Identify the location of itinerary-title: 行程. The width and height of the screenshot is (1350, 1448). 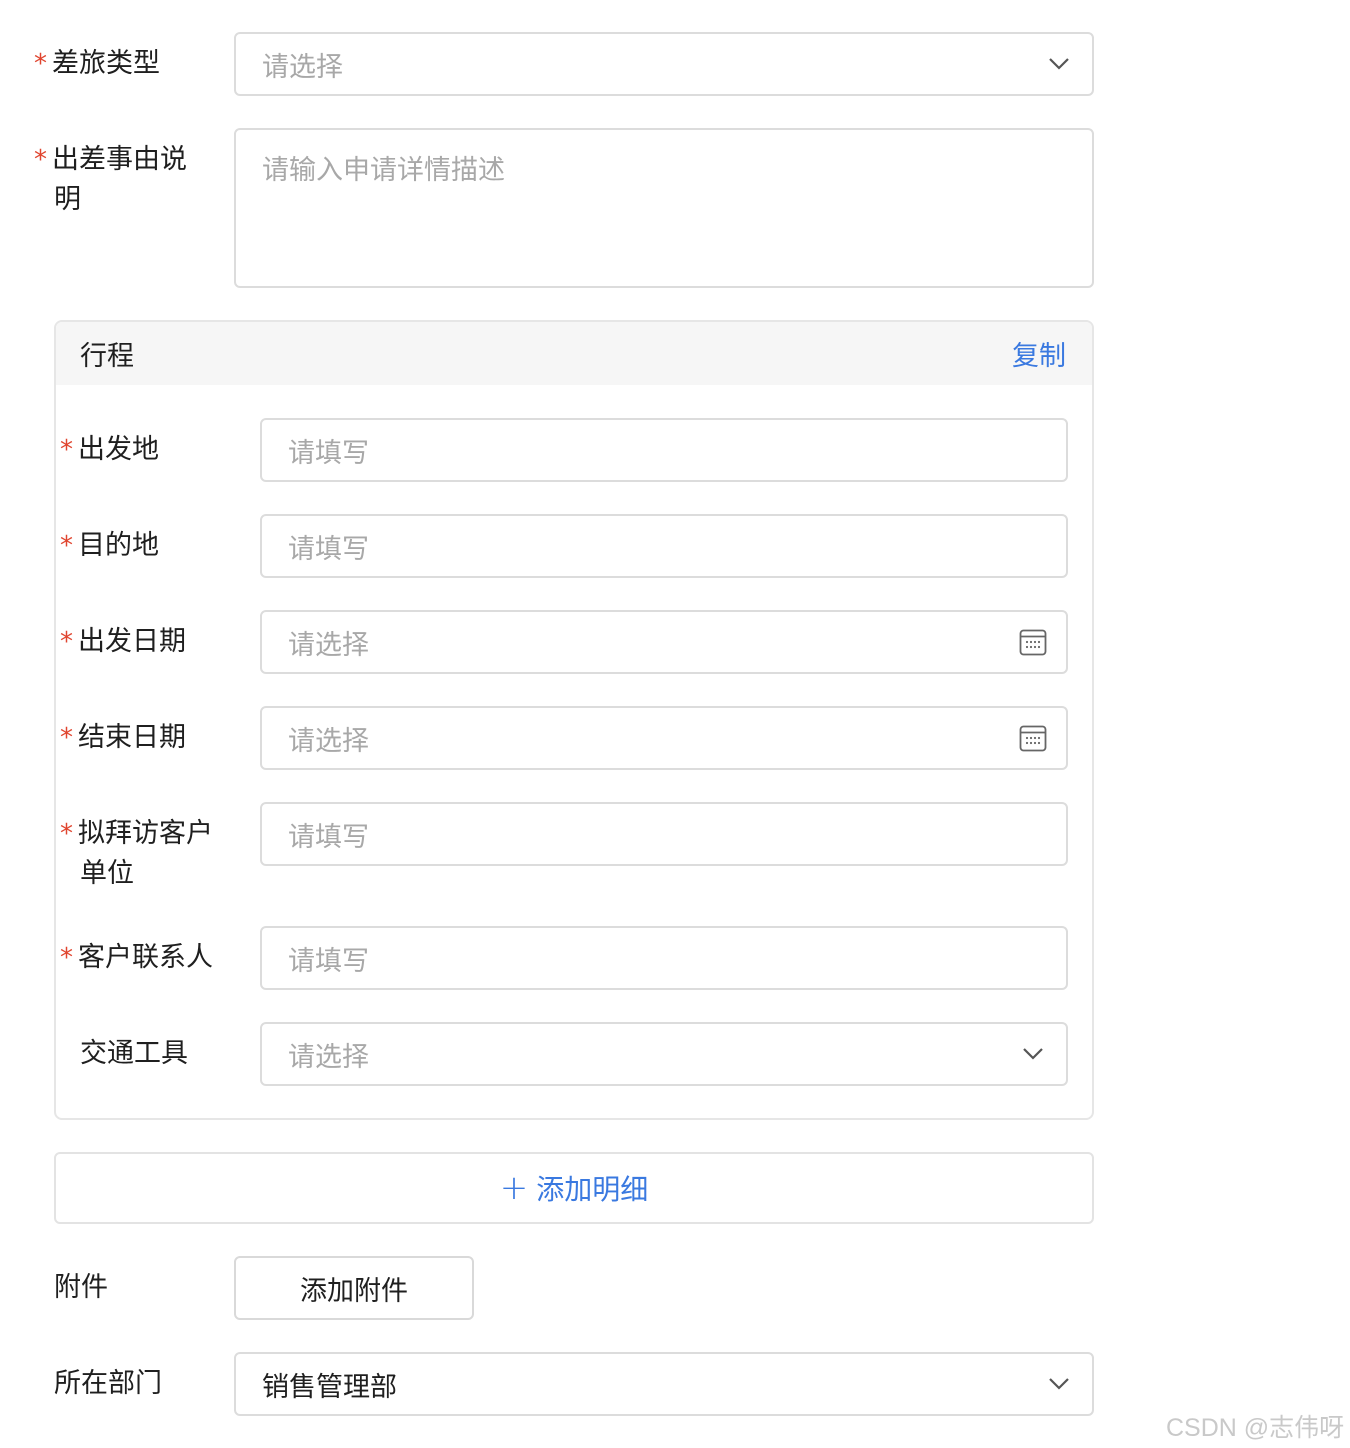
(107, 356).